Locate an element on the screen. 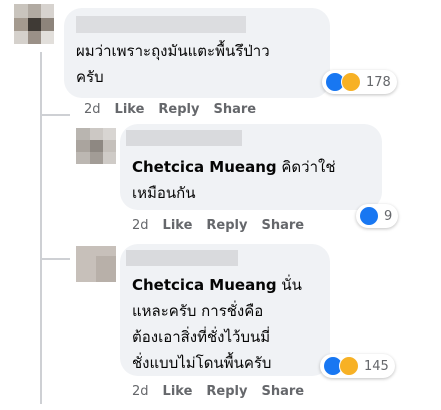  reply-text: Chetcica Mueang คิดว่าใช่ เหมือนกัน is located at coordinates (234, 180).